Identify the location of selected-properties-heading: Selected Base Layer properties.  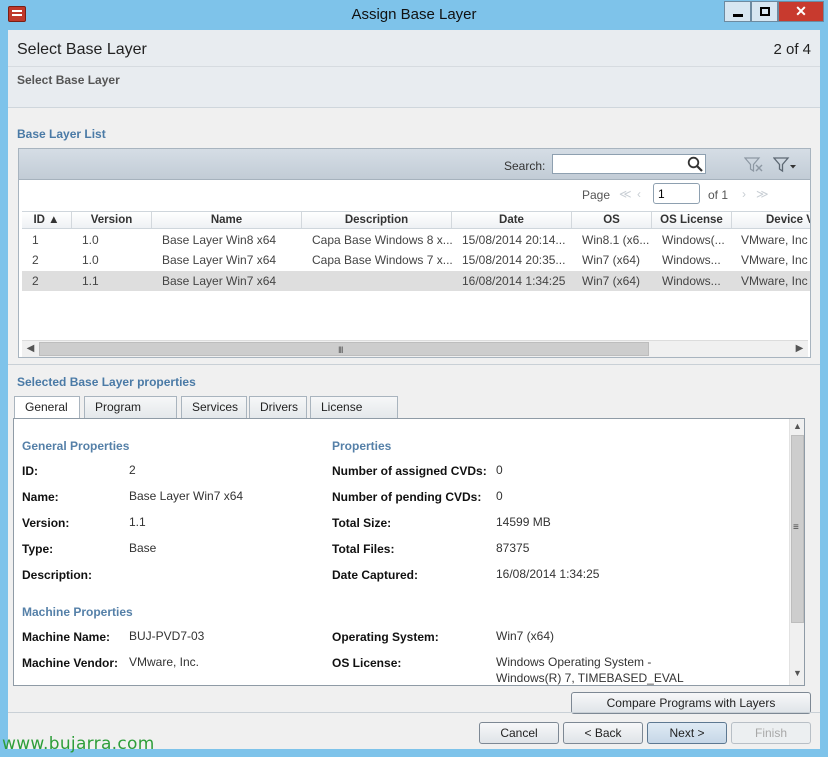
(106, 382).